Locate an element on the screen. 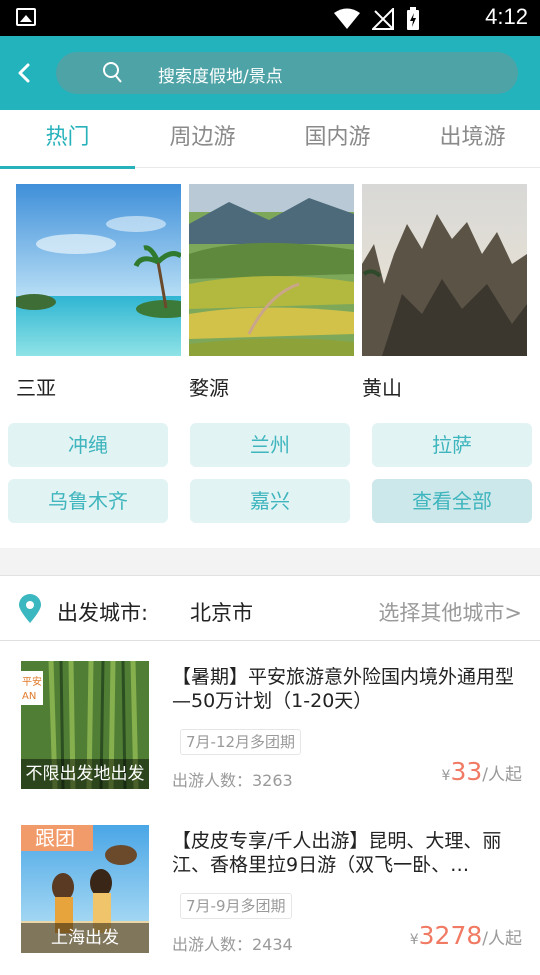  section-divider is located at coordinates (270, 562).